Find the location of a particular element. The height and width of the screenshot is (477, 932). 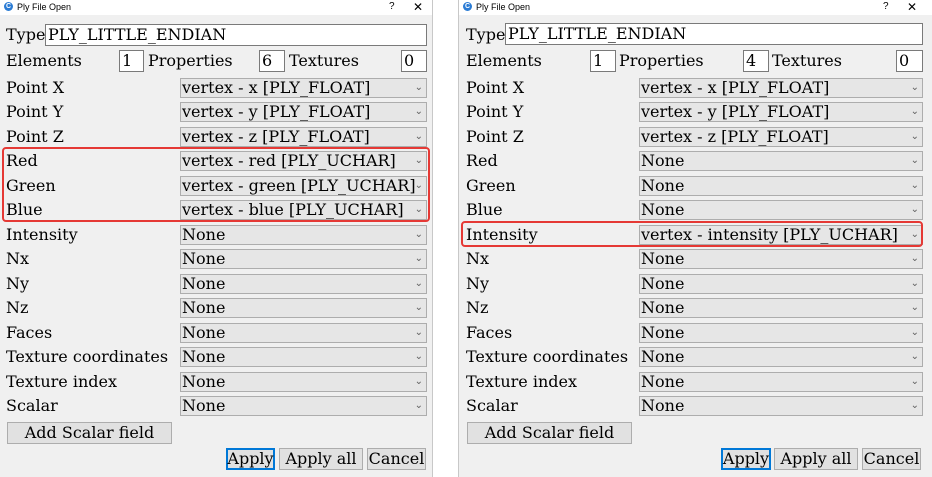

intensity-value: None is located at coordinates (204, 234).